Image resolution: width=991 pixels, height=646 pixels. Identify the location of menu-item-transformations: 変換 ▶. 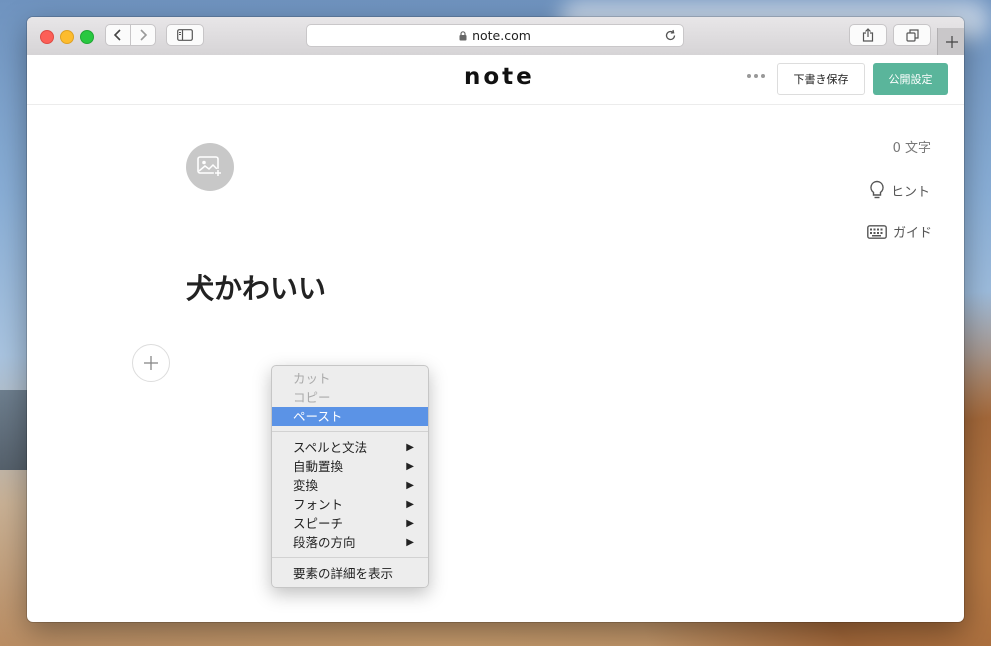
(350, 485).